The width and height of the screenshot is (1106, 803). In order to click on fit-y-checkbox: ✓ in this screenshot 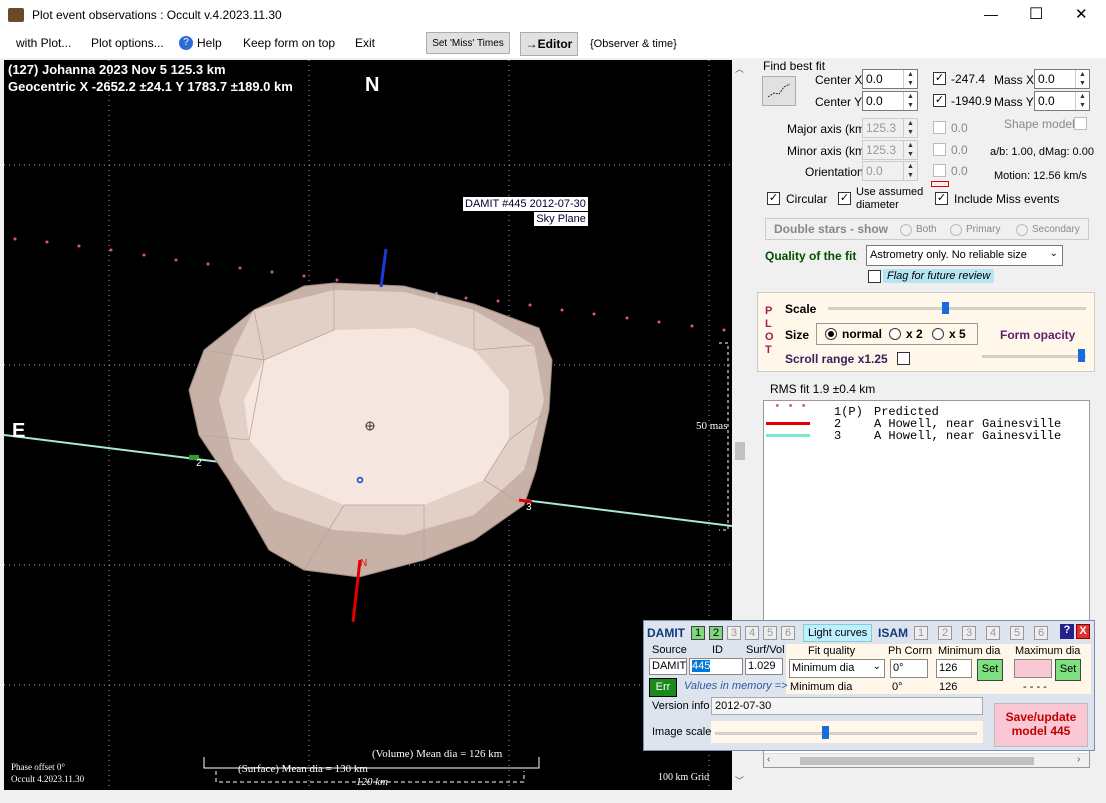, I will do `click(939, 100)`.